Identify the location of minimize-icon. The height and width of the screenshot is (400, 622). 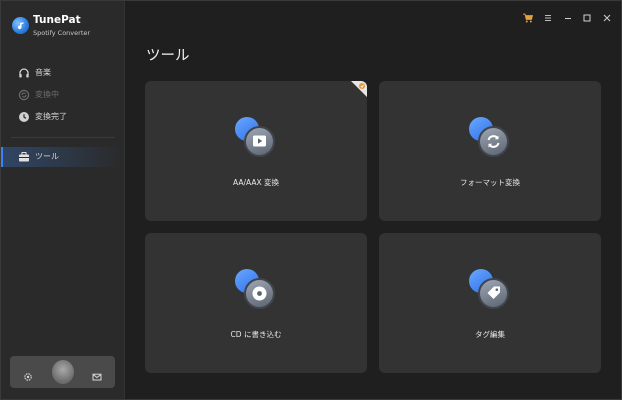
(568, 15).